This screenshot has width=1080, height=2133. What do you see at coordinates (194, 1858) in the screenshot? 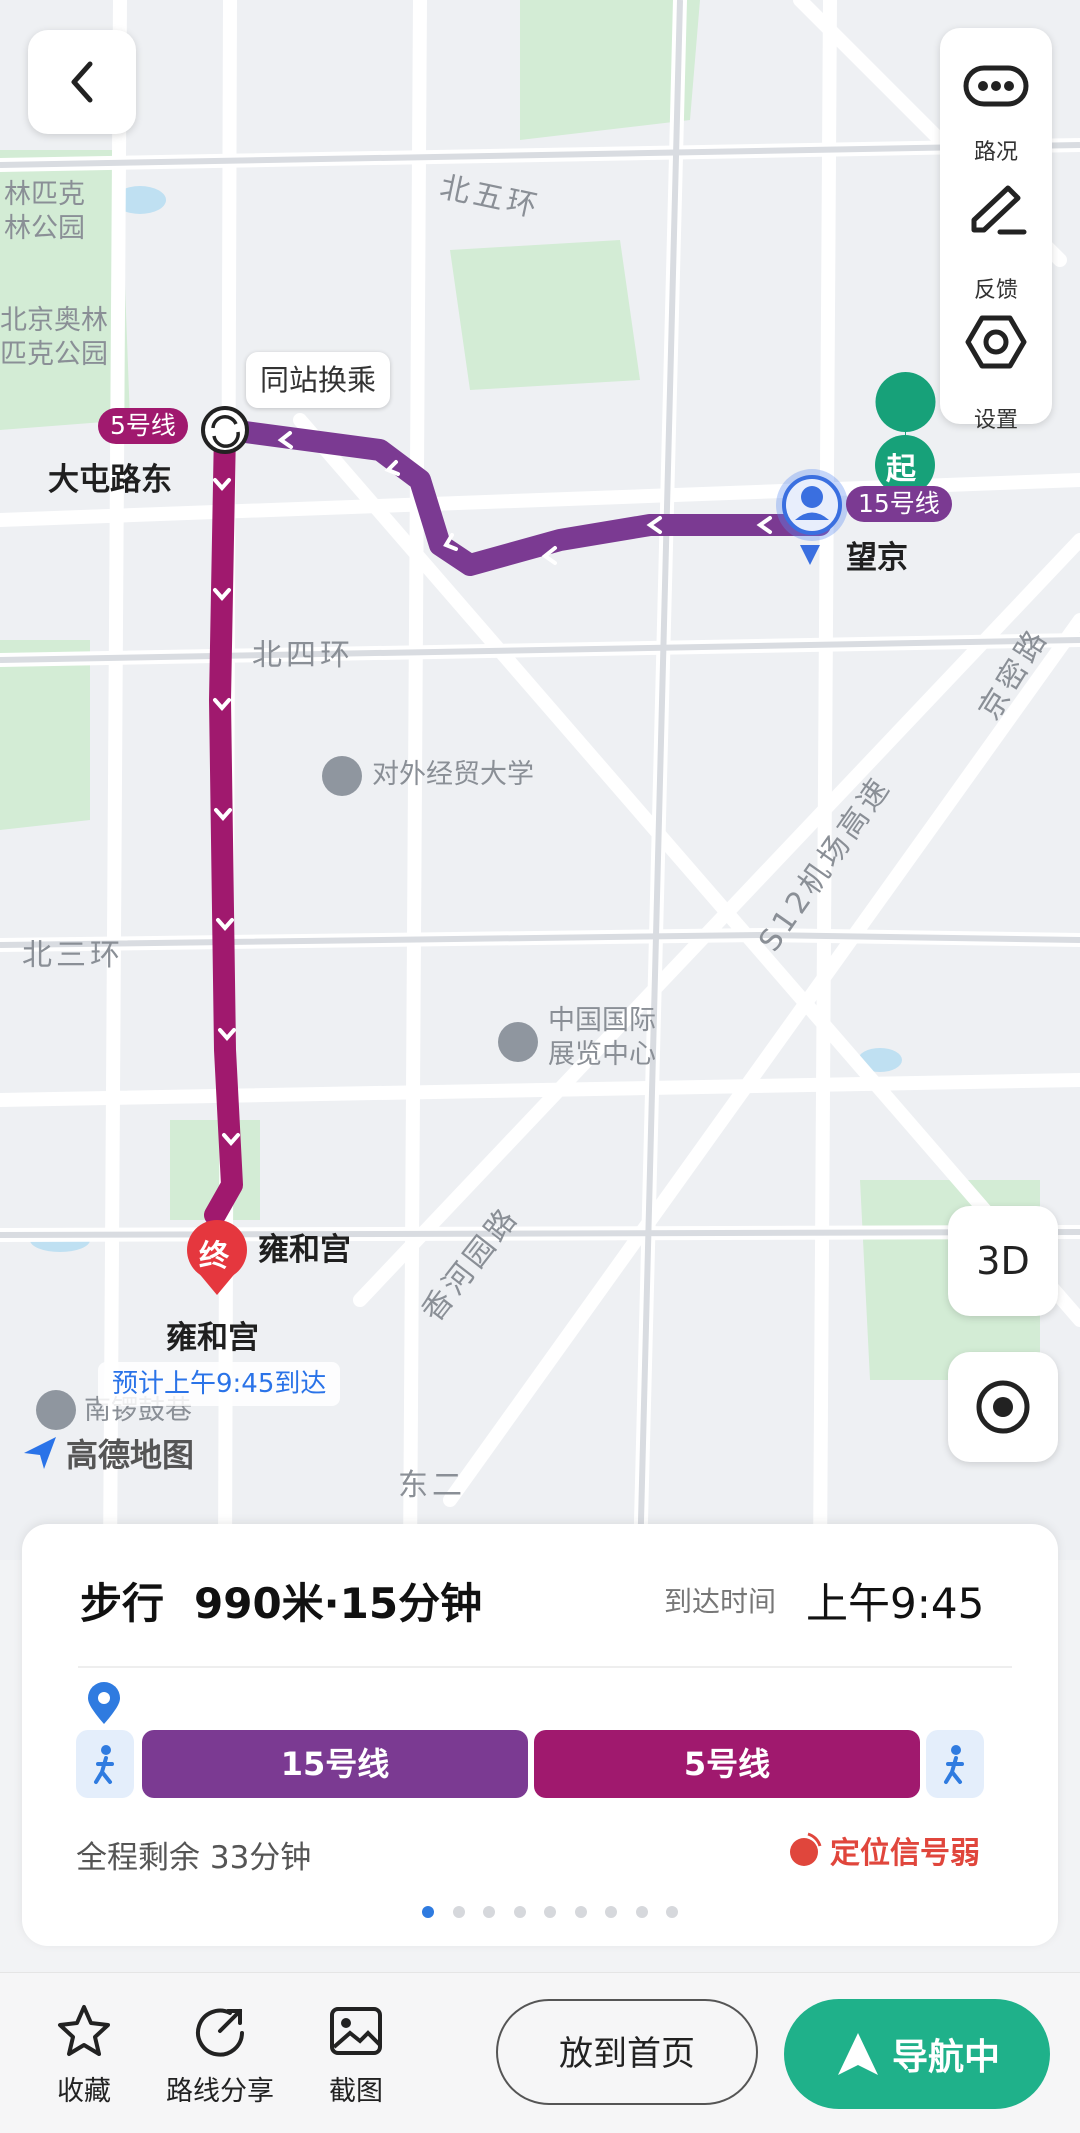
I see `remaining-time: 全程剩余 33分钟` at bounding box center [194, 1858].